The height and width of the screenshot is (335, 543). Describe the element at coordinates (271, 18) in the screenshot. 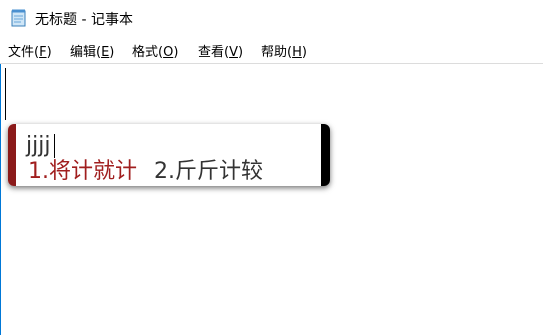

I see `title-bar: 无标题 - 记事本` at that location.